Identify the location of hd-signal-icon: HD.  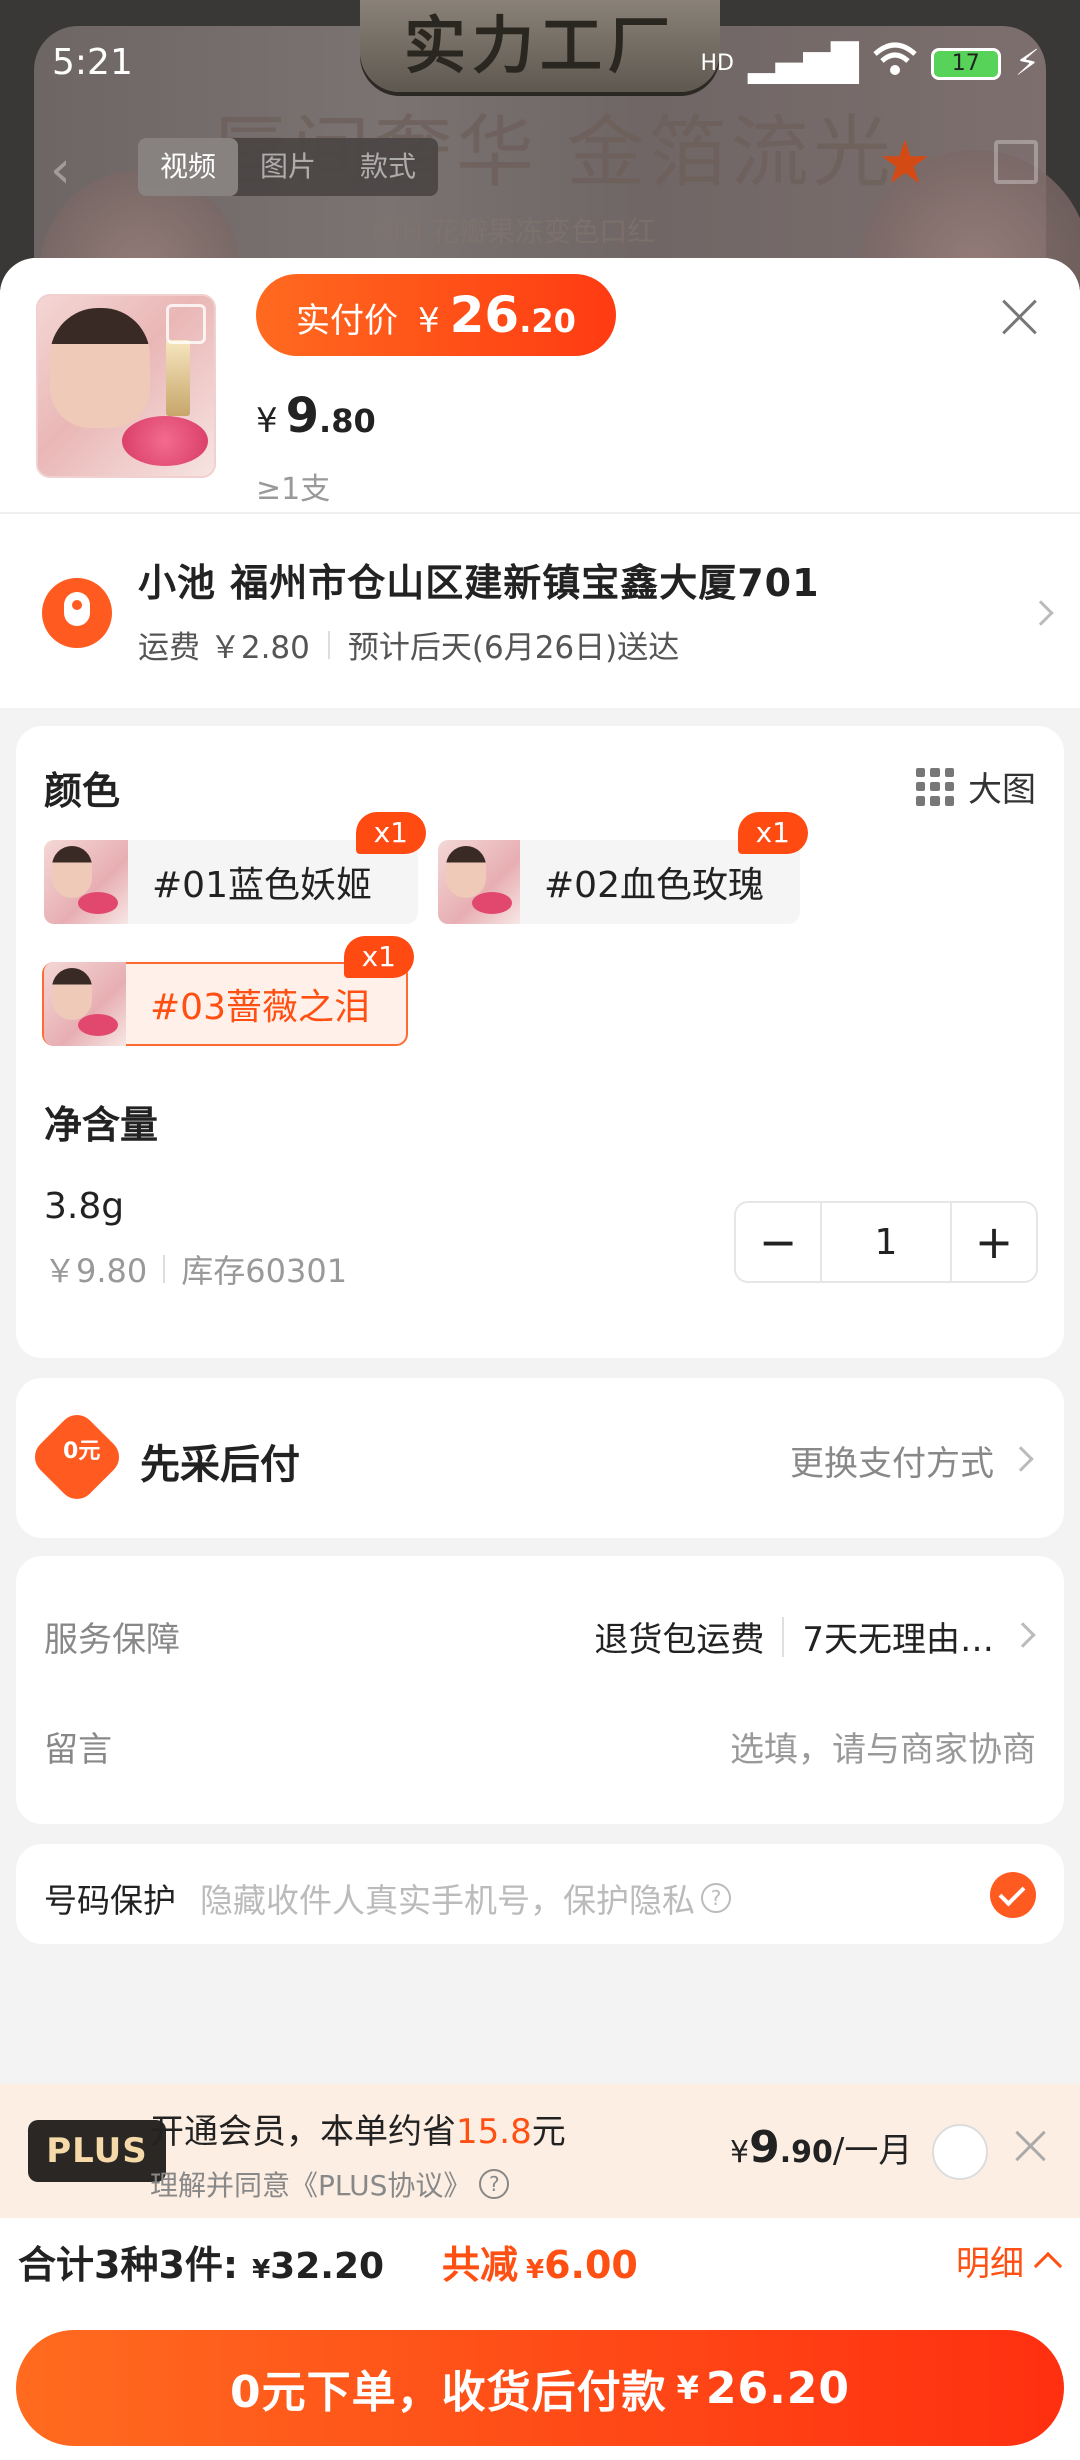
(717, 63).